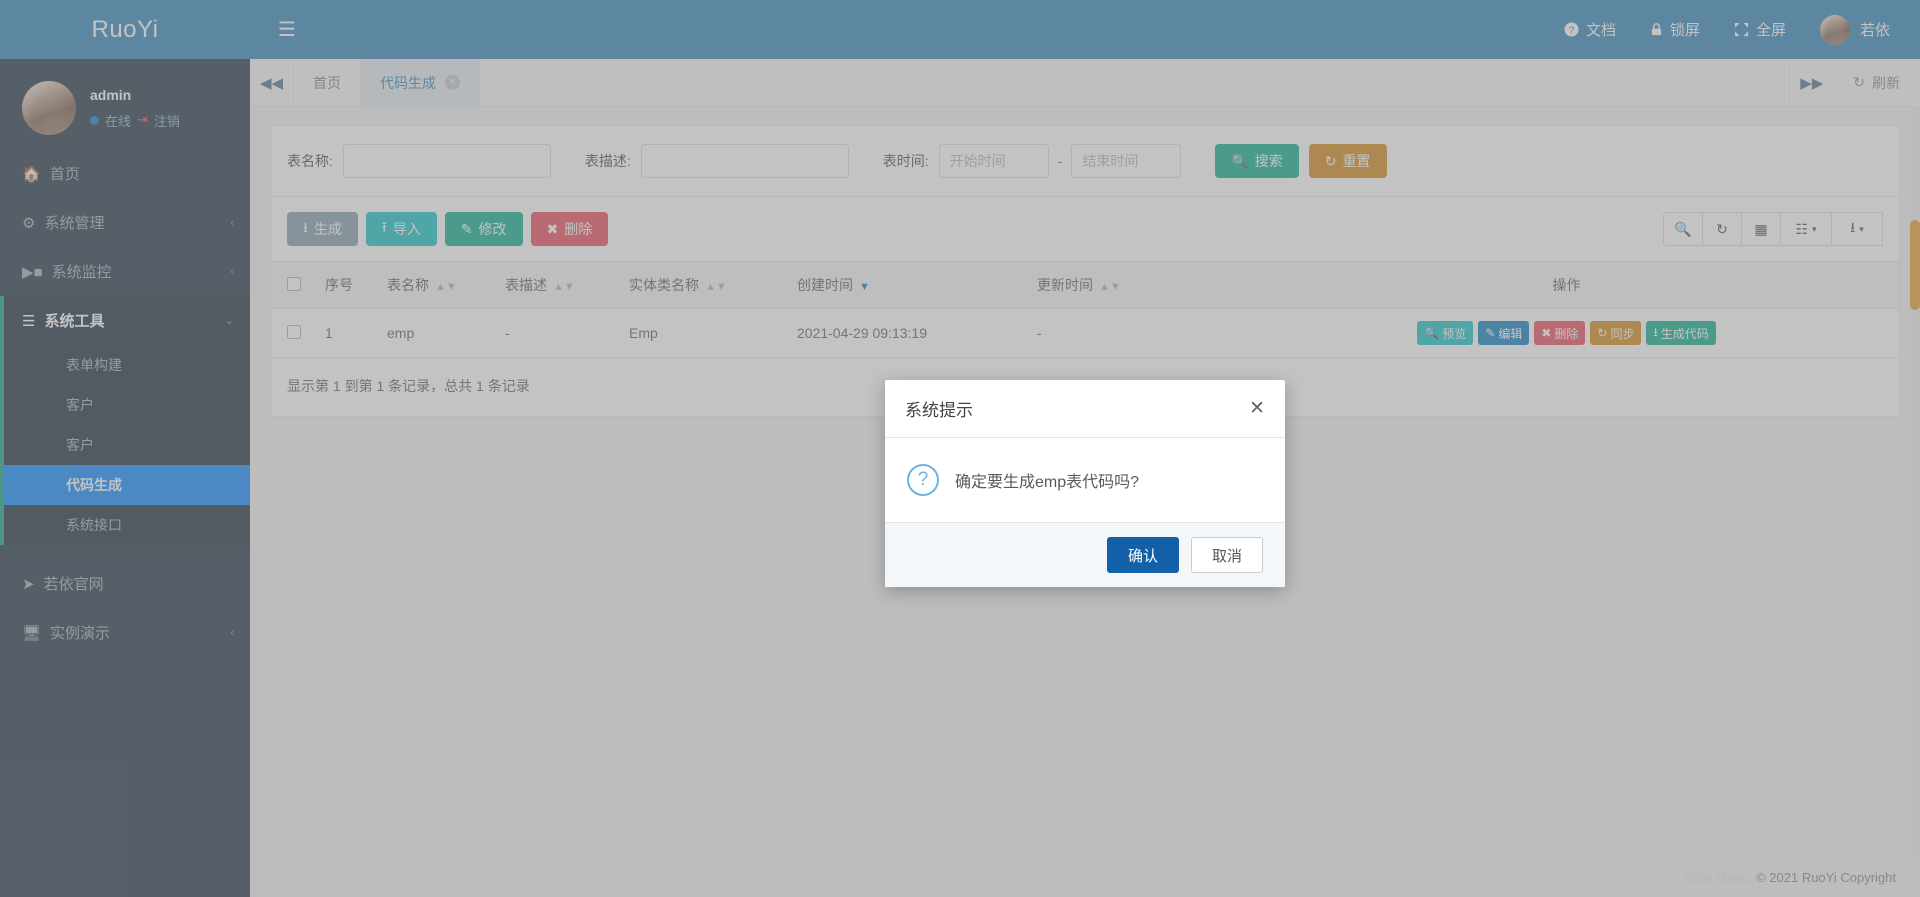 This screenshot has width=1920, height=897. I want to click on modal-close-icon: ✕, so click(1257, 408).